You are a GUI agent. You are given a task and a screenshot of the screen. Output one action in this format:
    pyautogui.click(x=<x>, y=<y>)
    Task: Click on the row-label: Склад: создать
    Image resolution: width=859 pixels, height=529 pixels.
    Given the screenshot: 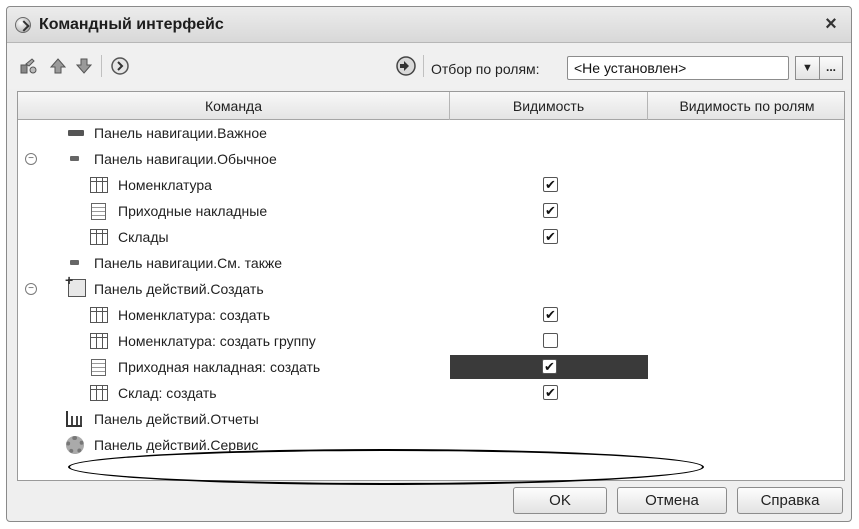 What is the action you would take?
    pyautogui.click(x=167, y=393)
    